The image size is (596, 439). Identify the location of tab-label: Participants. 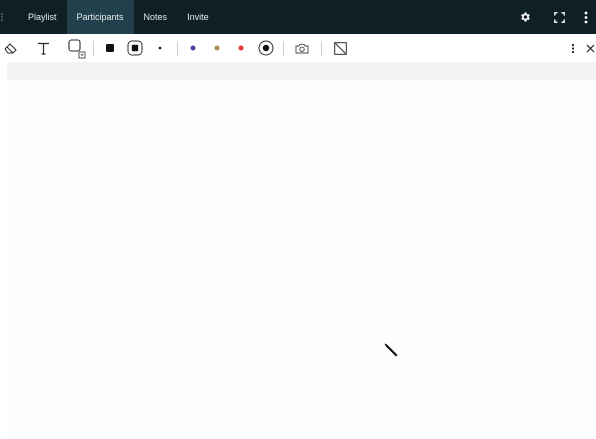
(100, 17).